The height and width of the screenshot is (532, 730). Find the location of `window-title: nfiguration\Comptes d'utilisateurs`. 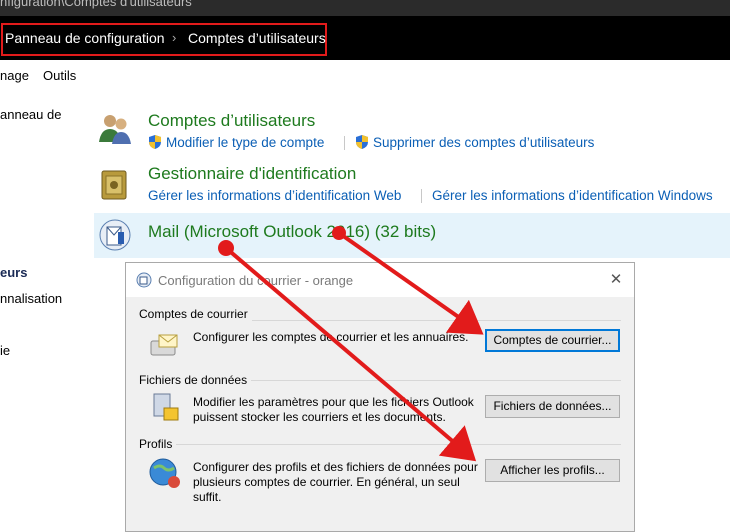

window-title: nfiguration\Comptes d'utilisateurs is located at coordinates (96, 4).